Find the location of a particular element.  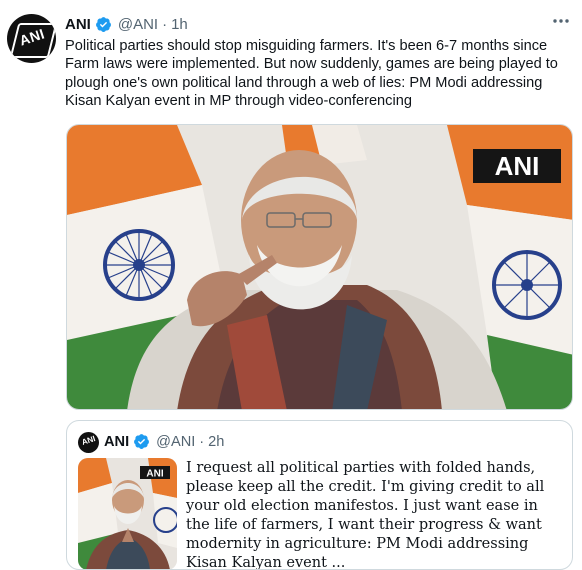

quoted-avatar-text: ANI is located at coordinates (88, 440).